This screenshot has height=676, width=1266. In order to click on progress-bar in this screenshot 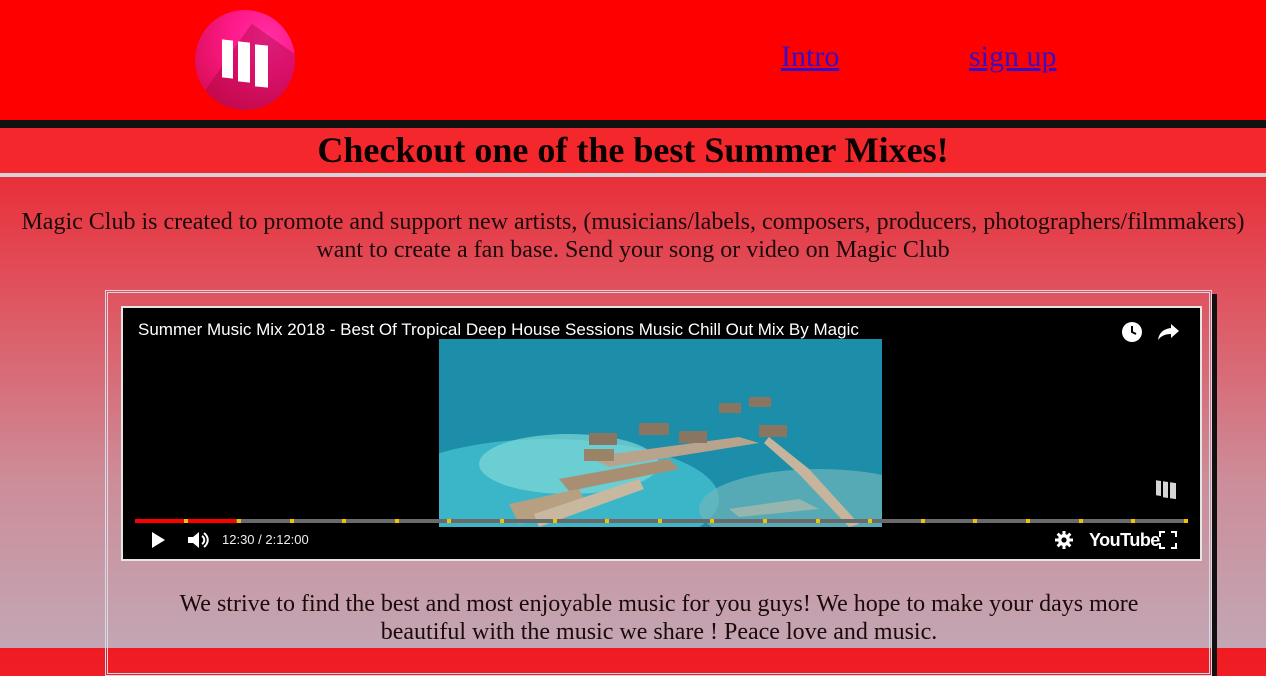, I will do `click(661, 521)`.